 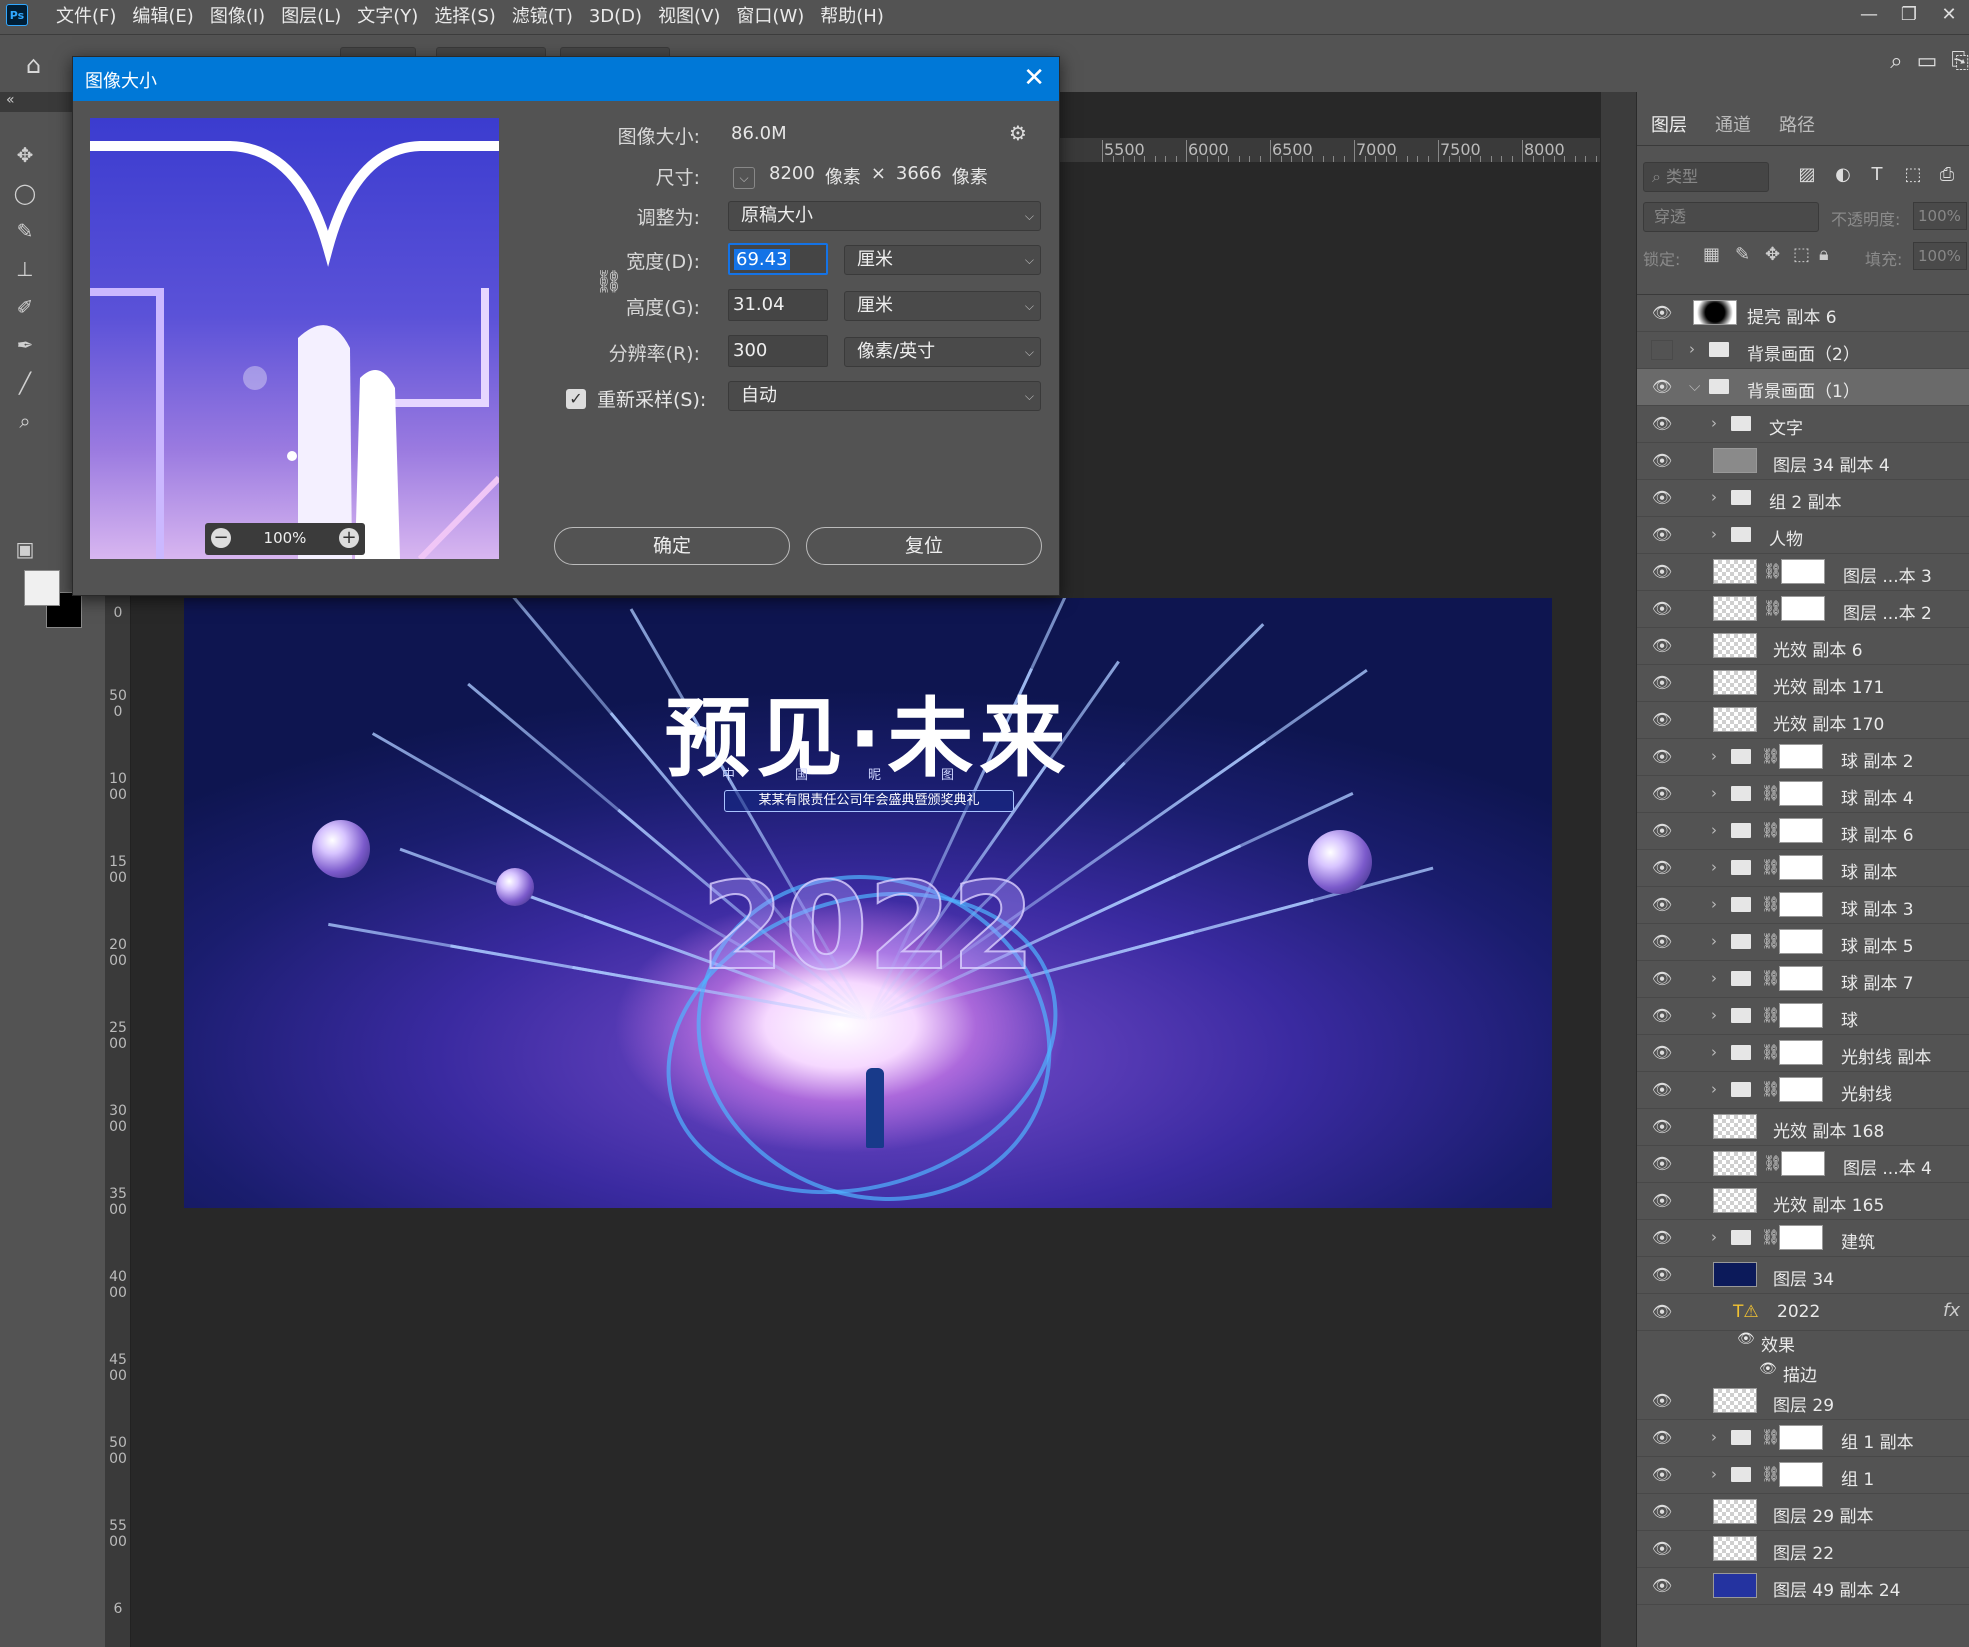 What do you see at coordinates (1949, 17) in the screenshot?
I see `close-window-button: ✕` at bounding box center [1949, 17].